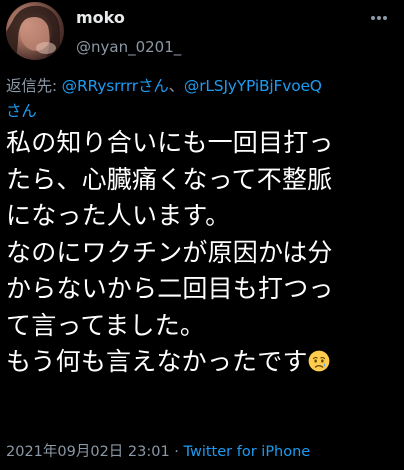 This screenshot has height=470, width=404. What do you see at coordinates (247, 452) in the screenshot?
I see `tweet-source: Twitter for iPhone` at bounding box center [247, 452].